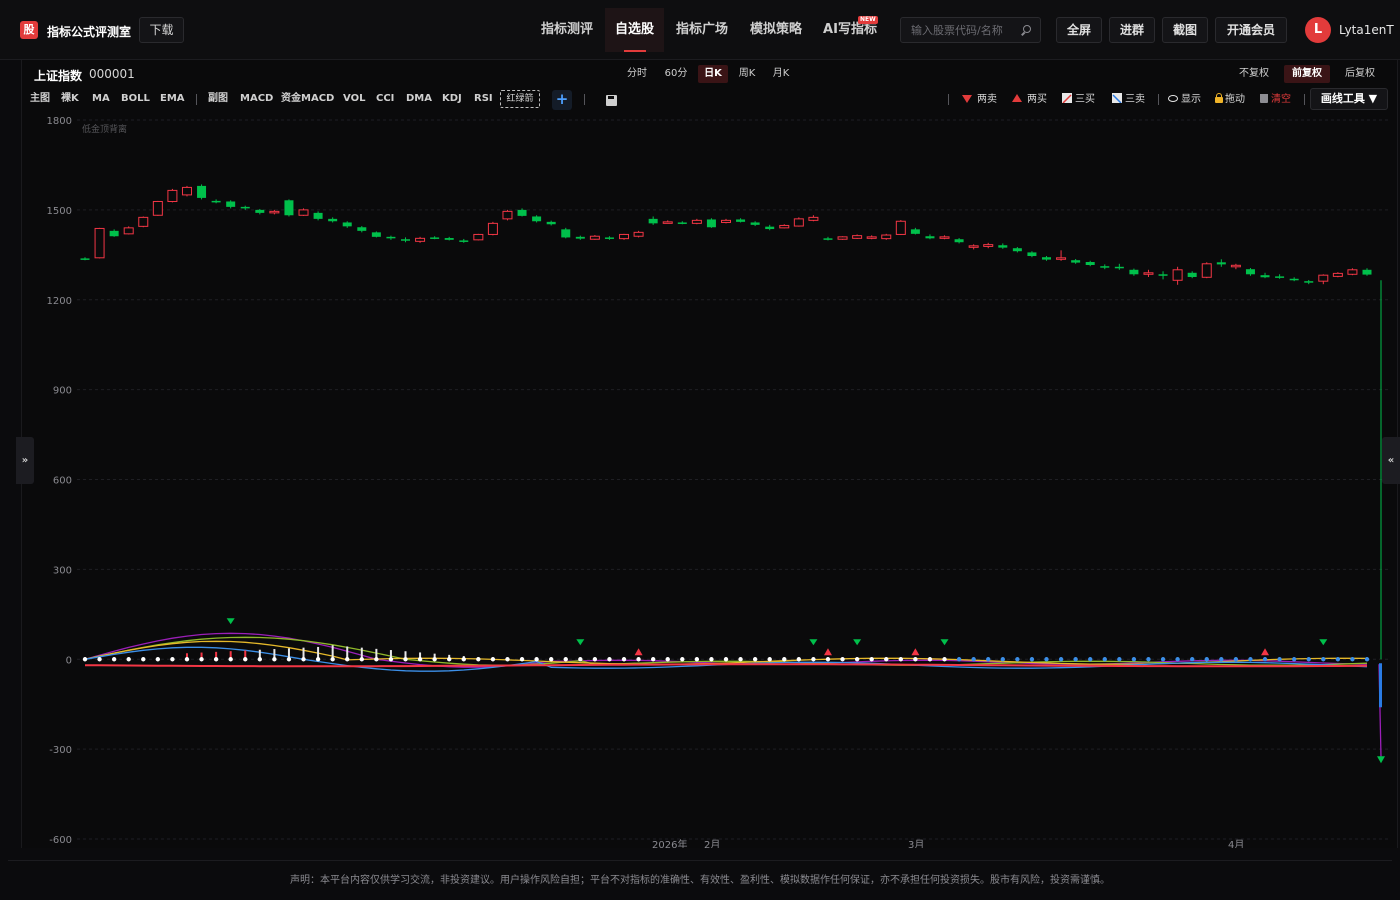 This screenshot has height=900, width=1400. What do you see at coordinates (1281, 99) in the screenshot?
I see `tool-label: 清空` at bounding box center [1281, 99].